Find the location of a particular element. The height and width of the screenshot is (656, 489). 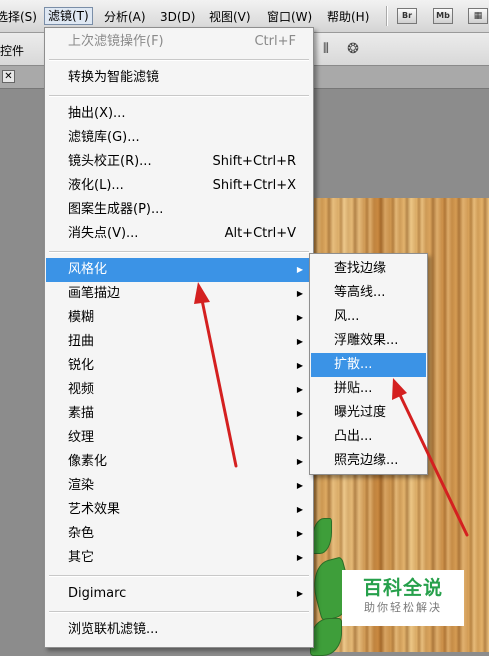

blur-label: 模糊 is located at coordinates (81, 317).